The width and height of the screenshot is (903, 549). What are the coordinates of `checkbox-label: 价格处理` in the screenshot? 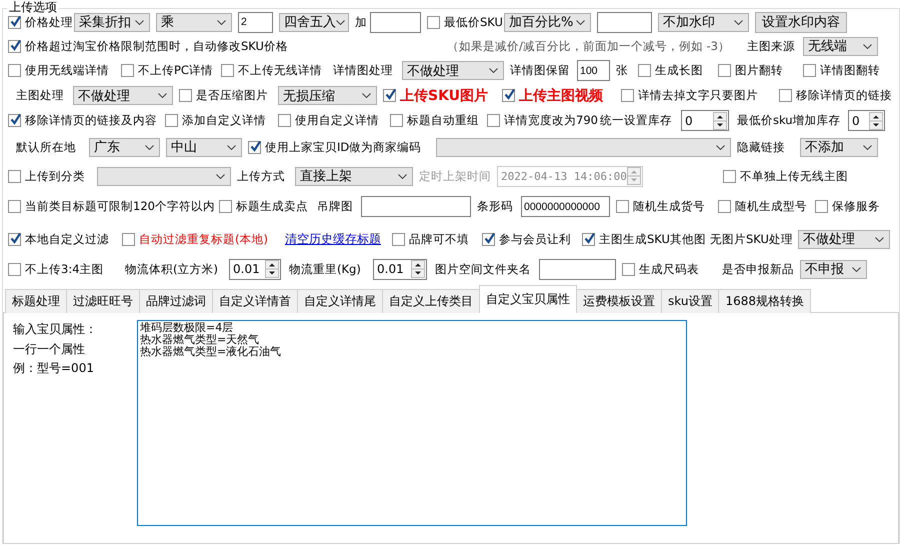 It's located at (49, 22).